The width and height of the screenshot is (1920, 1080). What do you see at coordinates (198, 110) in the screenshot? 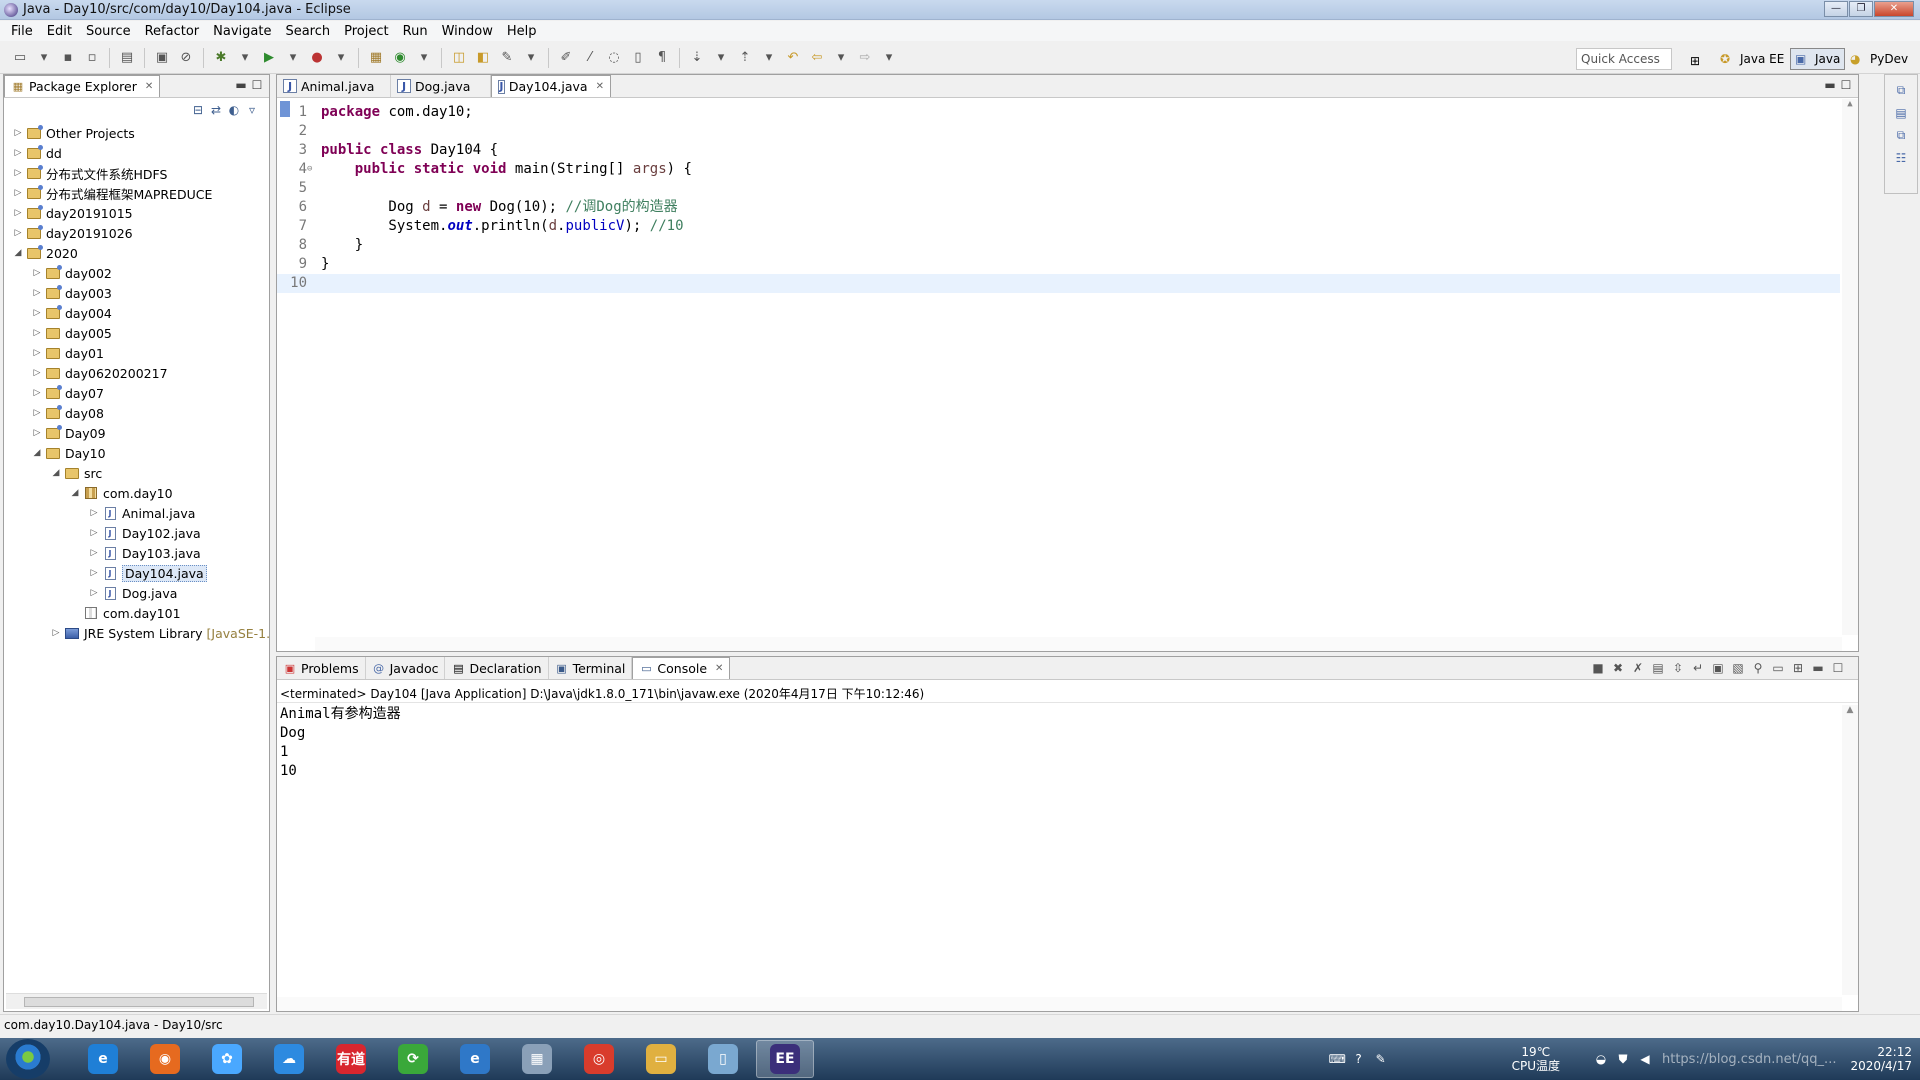
I see `collapse-all-icon: ⊟` at bounding box center [198, 110].